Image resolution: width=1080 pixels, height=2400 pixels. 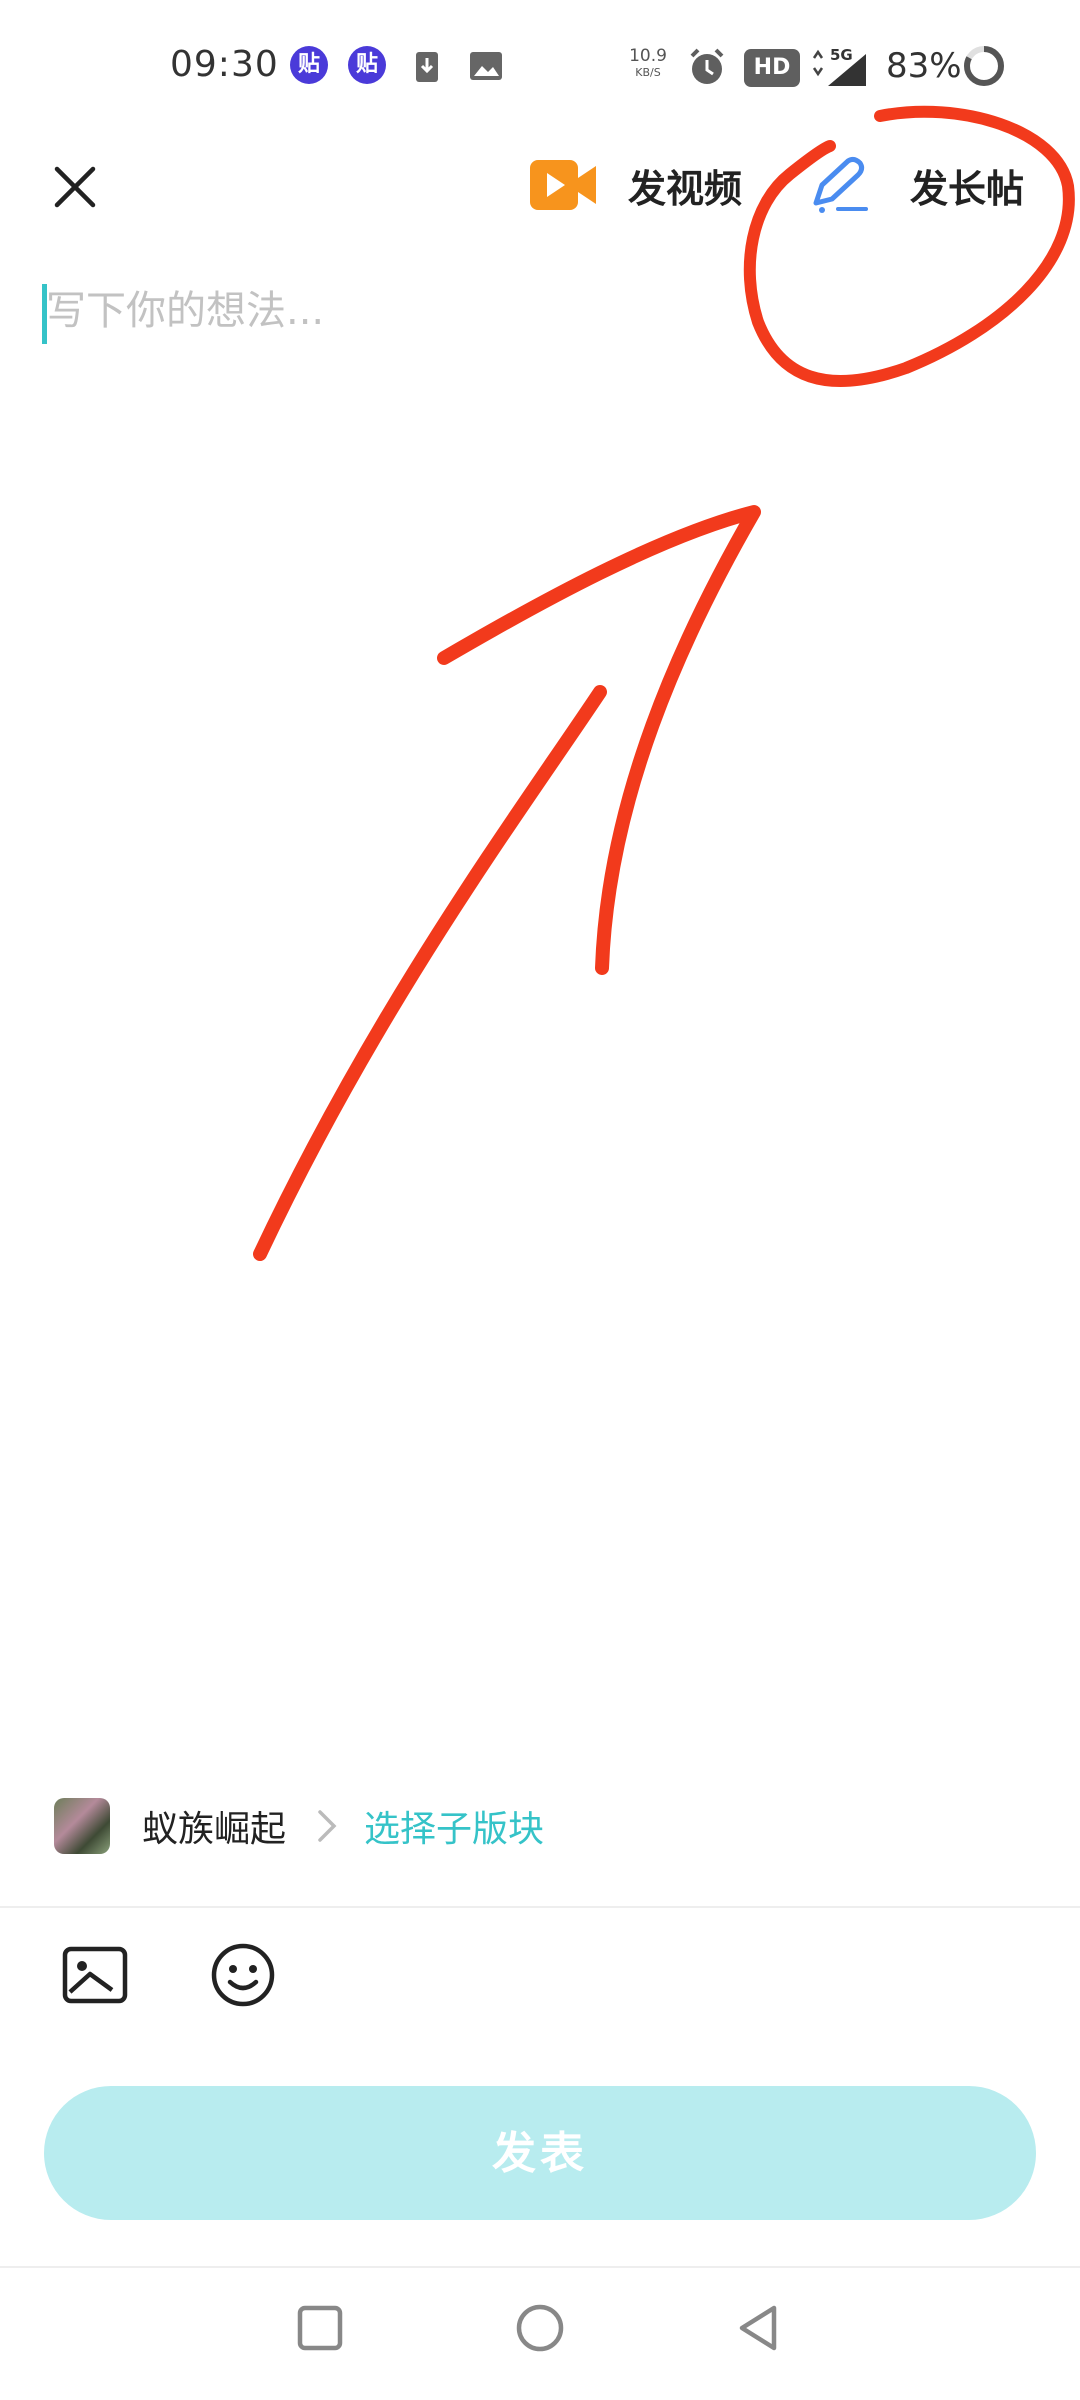 I want to click on download-icon, so click(x=427, y=67).